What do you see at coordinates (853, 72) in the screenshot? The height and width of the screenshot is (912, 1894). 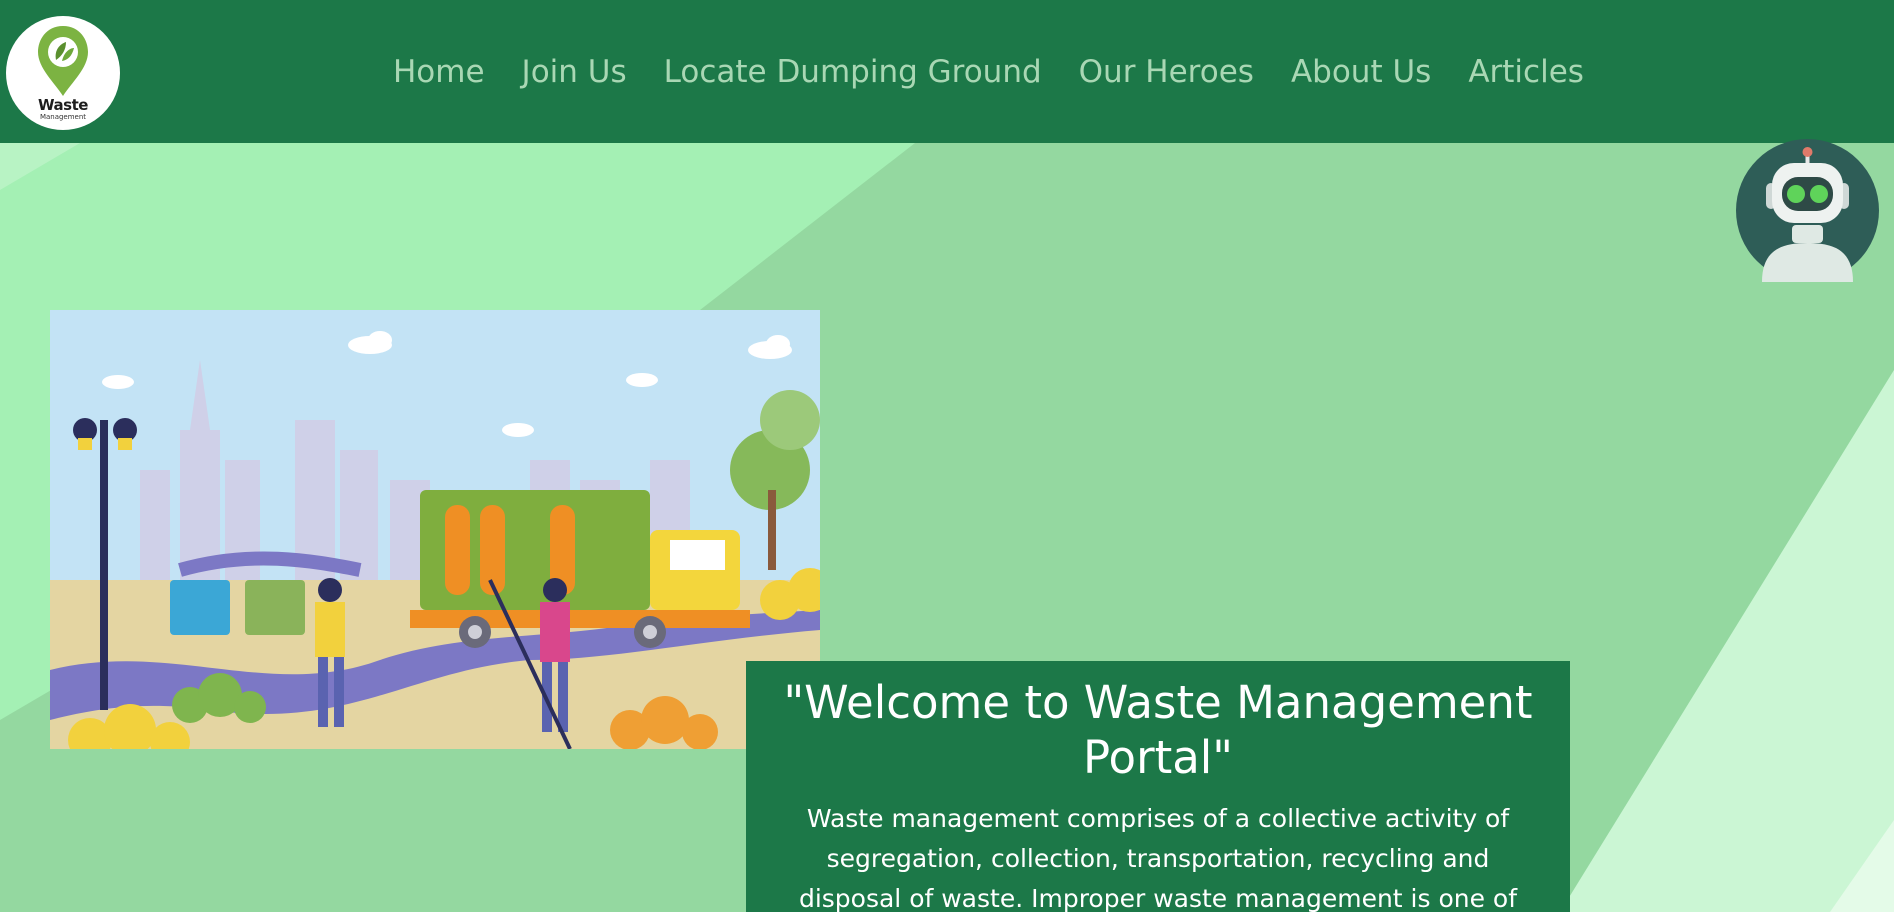 I see `nav-locate-dumping-ground: Locate Dumping Ground` at bounding box center [853, 72].